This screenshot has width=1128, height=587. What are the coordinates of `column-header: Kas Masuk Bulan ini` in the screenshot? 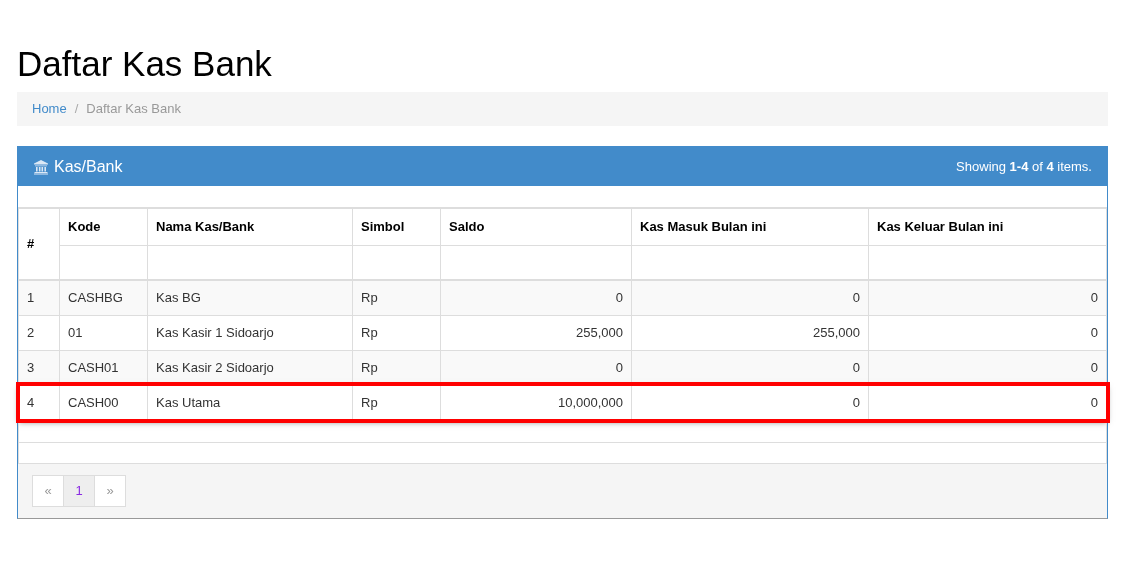 It's located at (750, 226).